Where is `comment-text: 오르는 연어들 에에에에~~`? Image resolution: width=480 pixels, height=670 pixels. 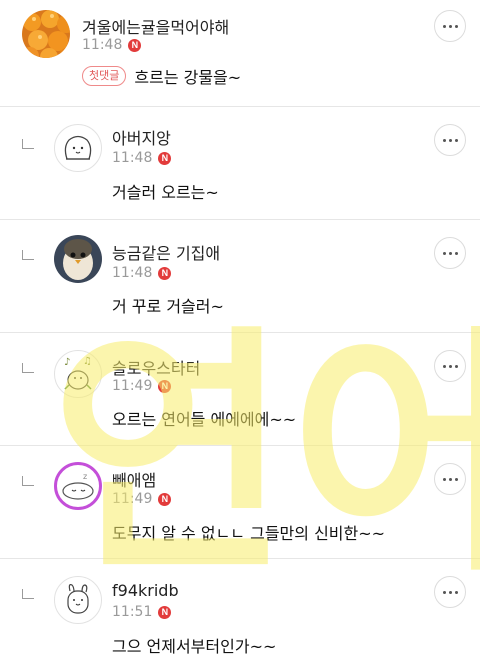 comment-text: 오르는 연어들 에에에에~~ is located at coordinates (204, 419).